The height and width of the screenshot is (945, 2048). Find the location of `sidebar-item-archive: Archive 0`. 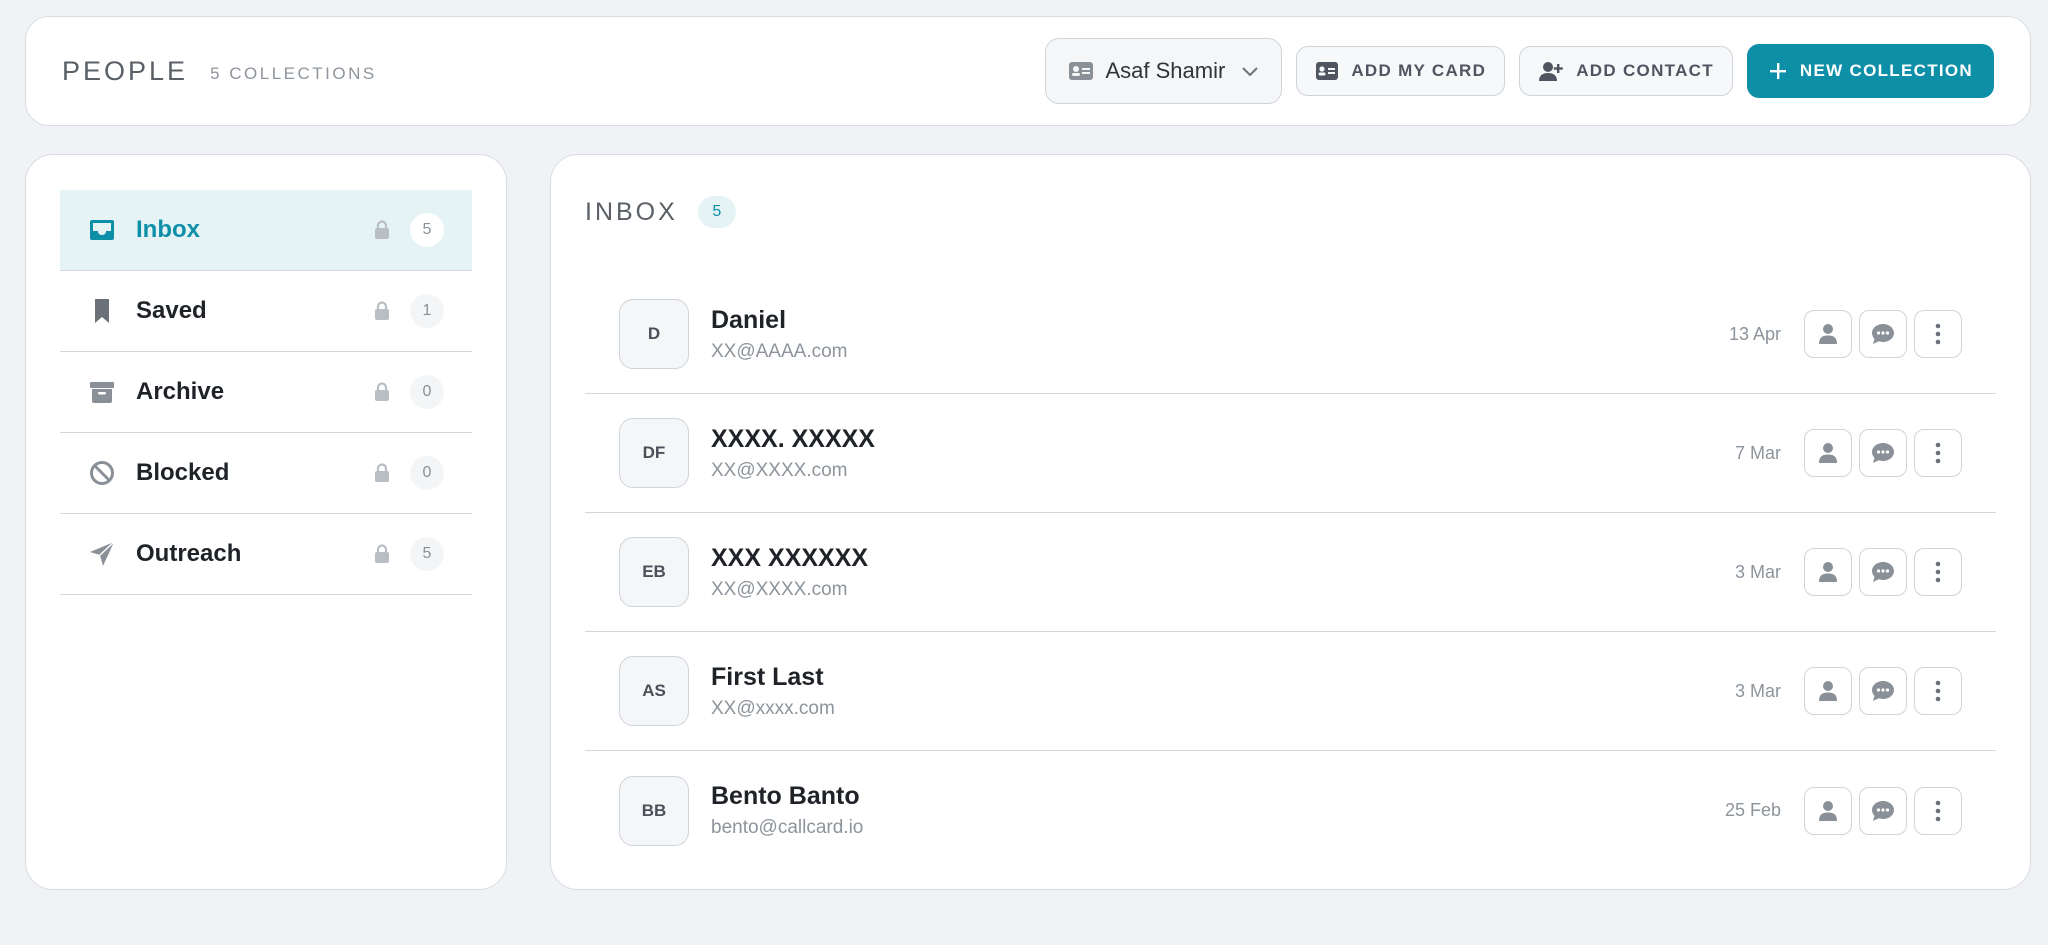

sidebar-item-archive: Archive 0 is located at coordinates (266, 392).